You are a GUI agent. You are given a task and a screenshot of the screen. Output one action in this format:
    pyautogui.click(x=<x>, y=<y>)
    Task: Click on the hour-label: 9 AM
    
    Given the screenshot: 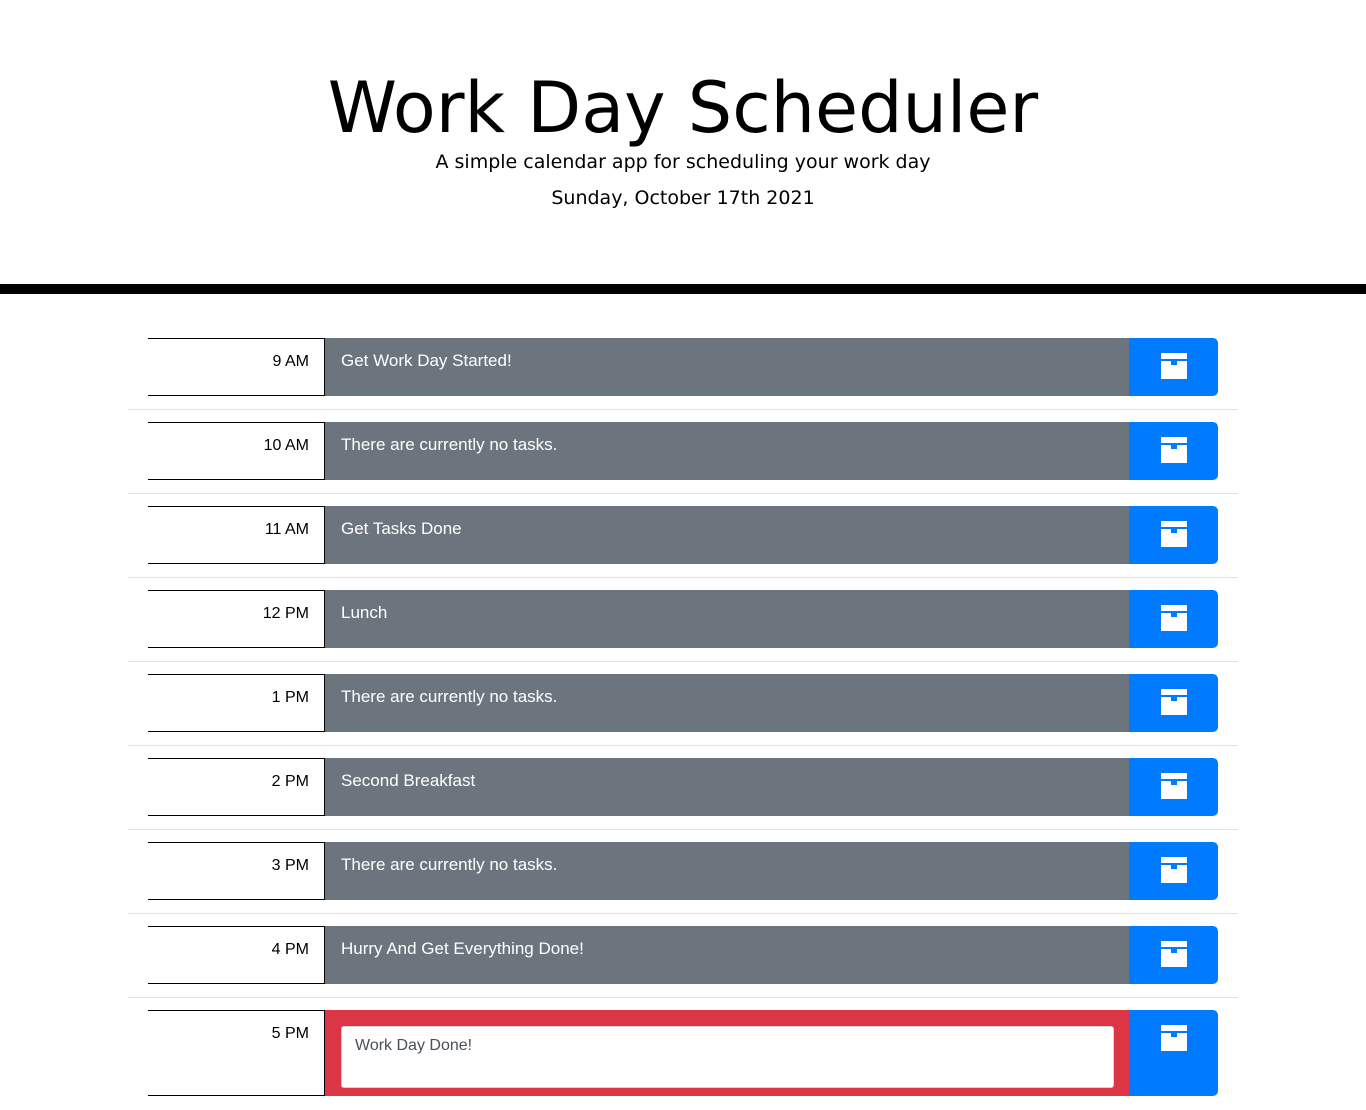 What is the action you would take?
    pyautogui.click(x=236, y=367)
    